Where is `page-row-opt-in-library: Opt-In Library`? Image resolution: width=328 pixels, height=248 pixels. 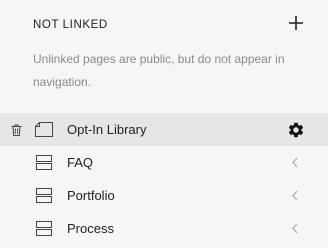 page-row-opt-in-library: Opt-In Library is located at coordinates (164, 129).